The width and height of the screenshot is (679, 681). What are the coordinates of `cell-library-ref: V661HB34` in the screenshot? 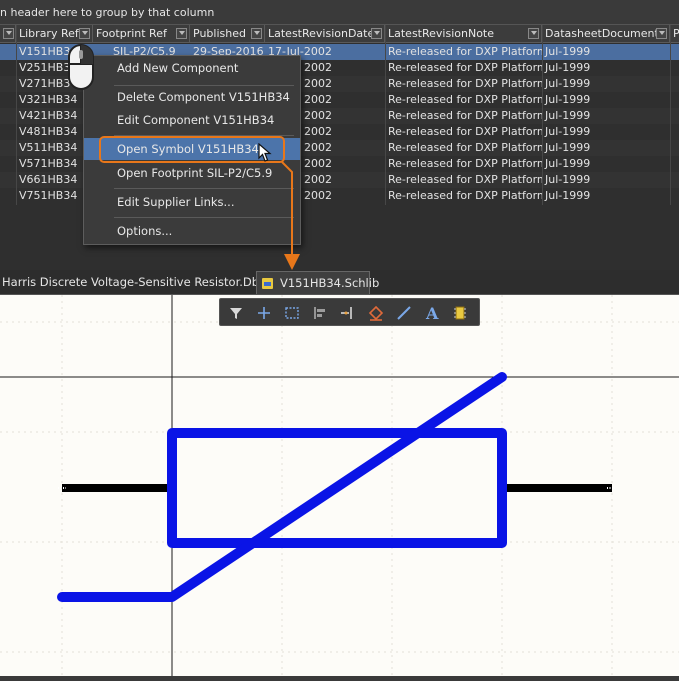 It's located at (48, 179).